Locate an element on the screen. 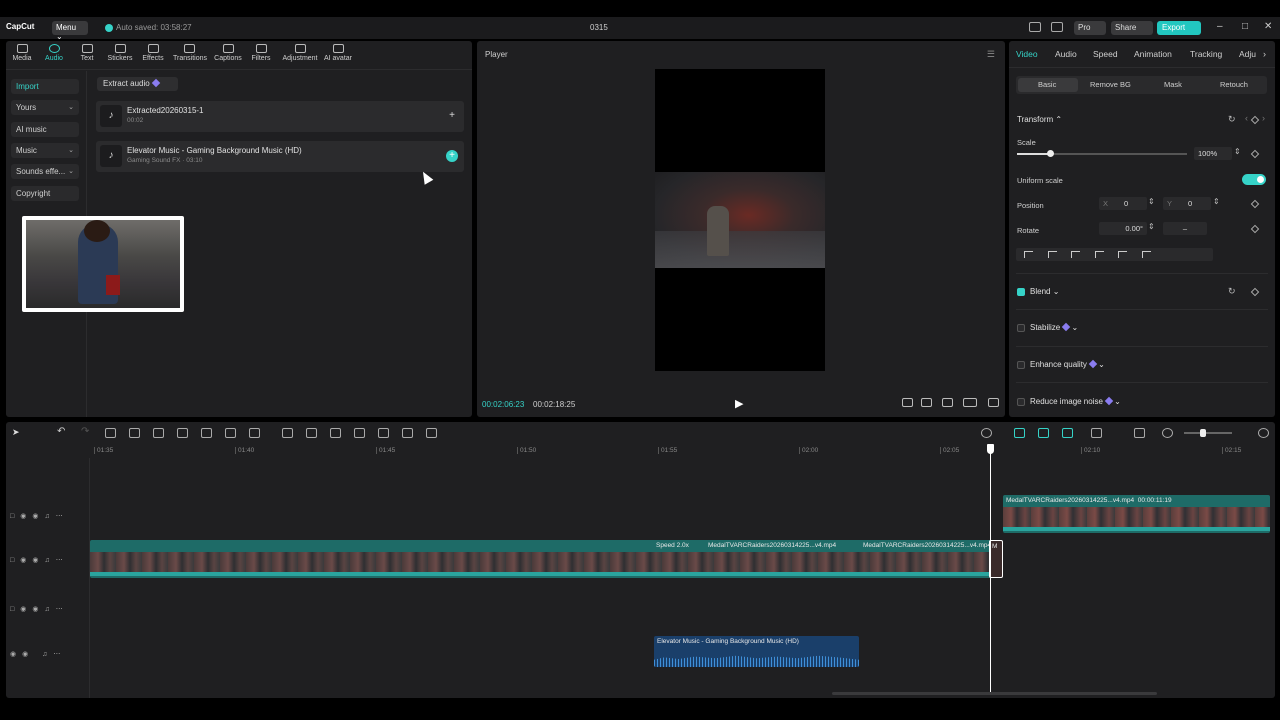  sidebar-item-copyright: Copyright is located at coordinates (45, 193).